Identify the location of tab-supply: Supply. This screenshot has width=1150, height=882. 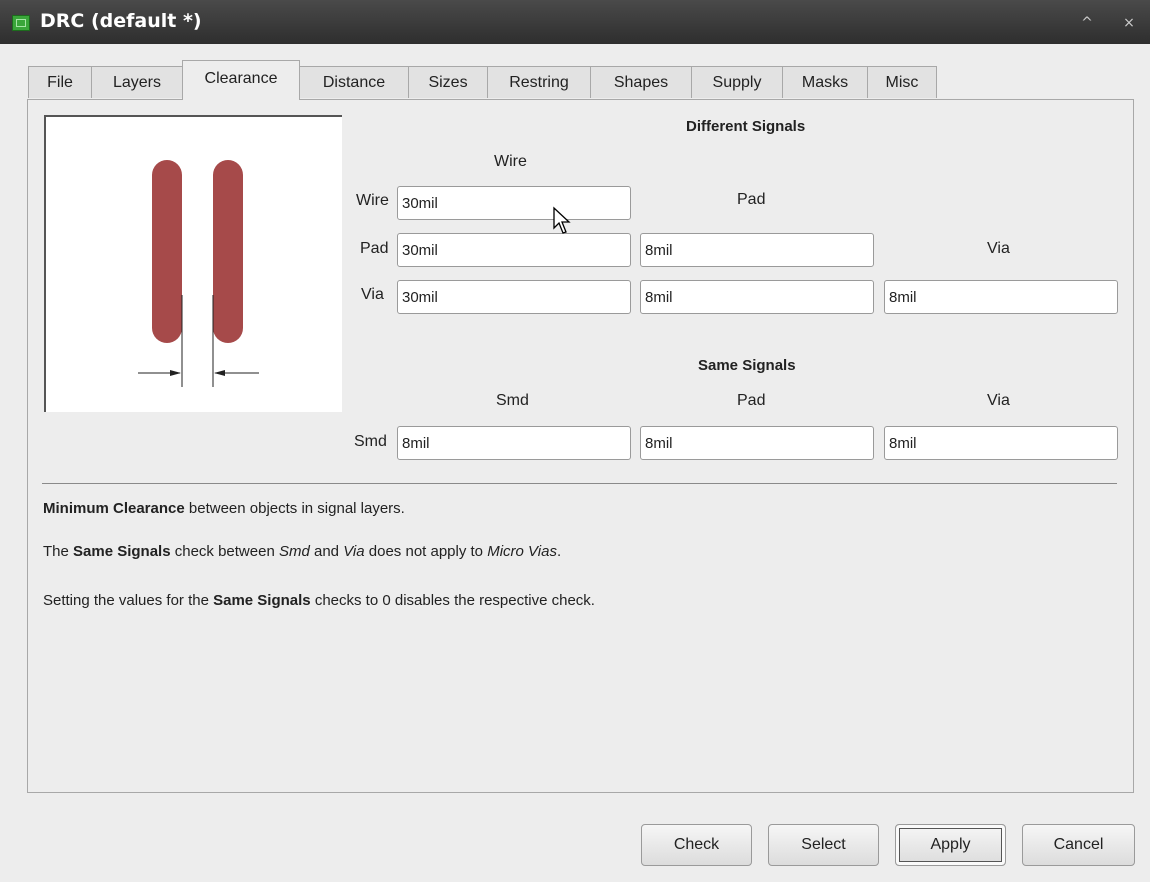
(737, 82).